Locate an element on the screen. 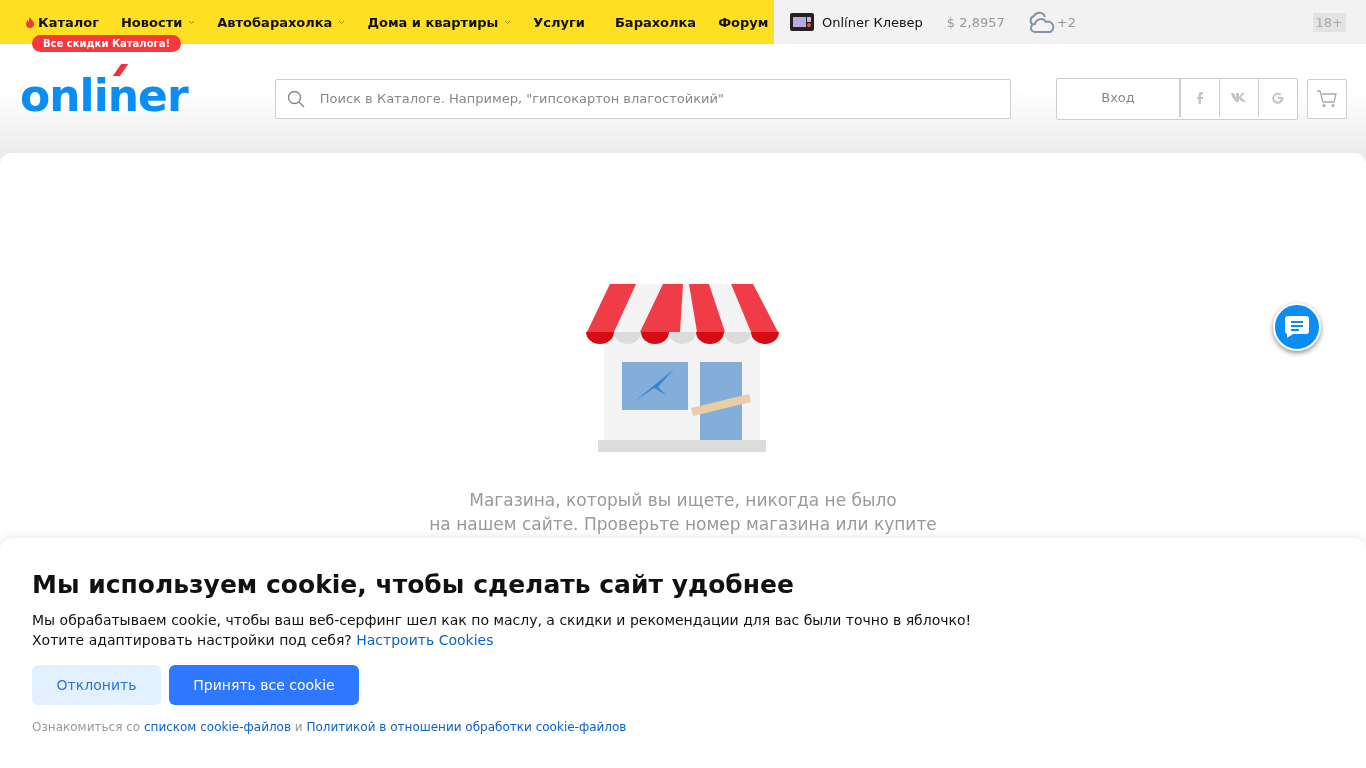 Image resolution: width=1366 pixels, height=768 pixels. decline-button: Отклонить is located at coordinates (96, 685).